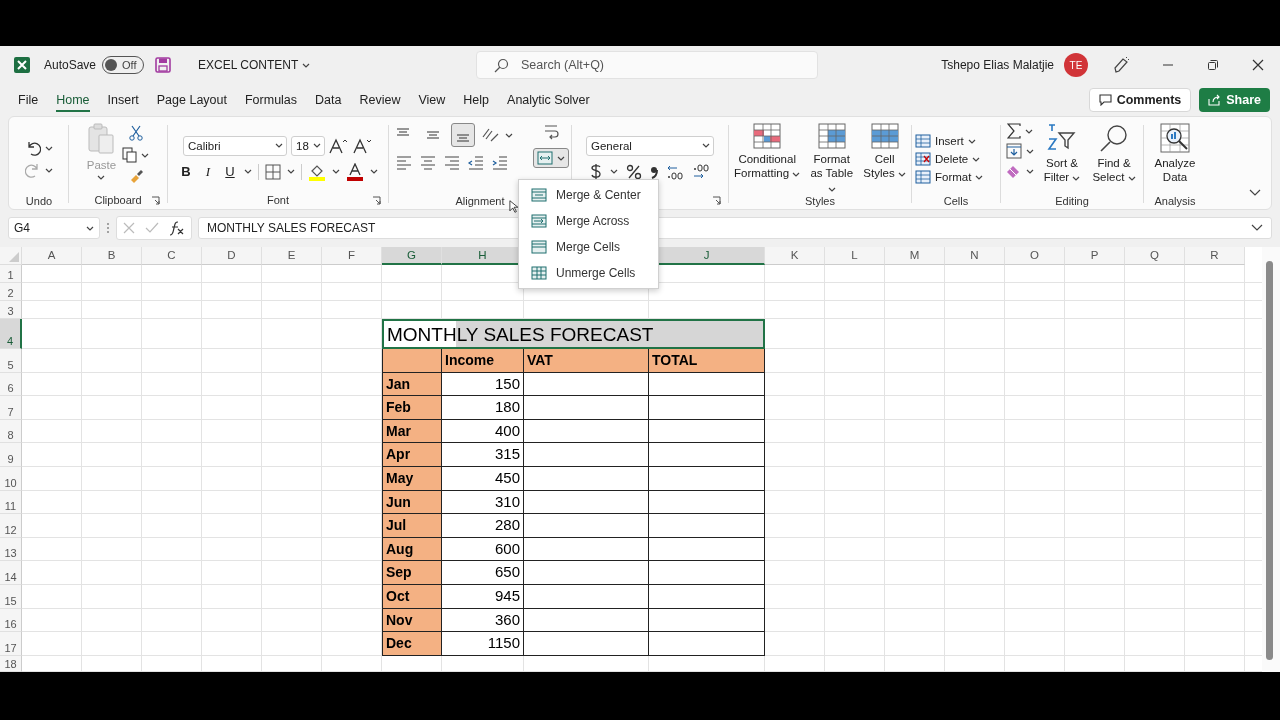 The width and height of the screenshot is (1280, 720). Describe the element at coordinates (152, 228) in the screenshot. I see `check-icon` at that location.